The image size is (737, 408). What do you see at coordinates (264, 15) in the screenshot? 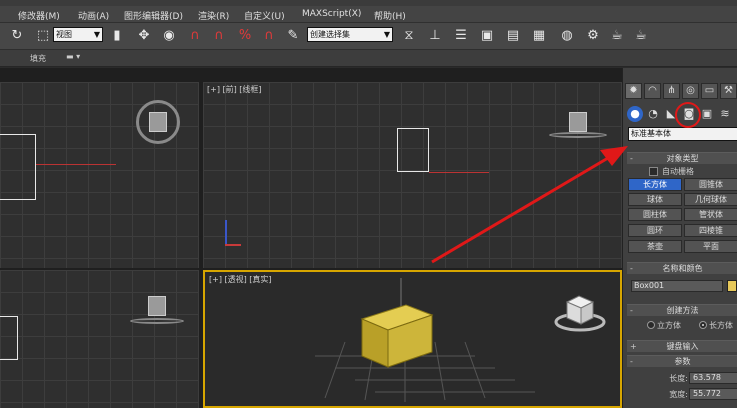
I see `menu-customize: 自定义(U)` at bounding box center [264, 15].